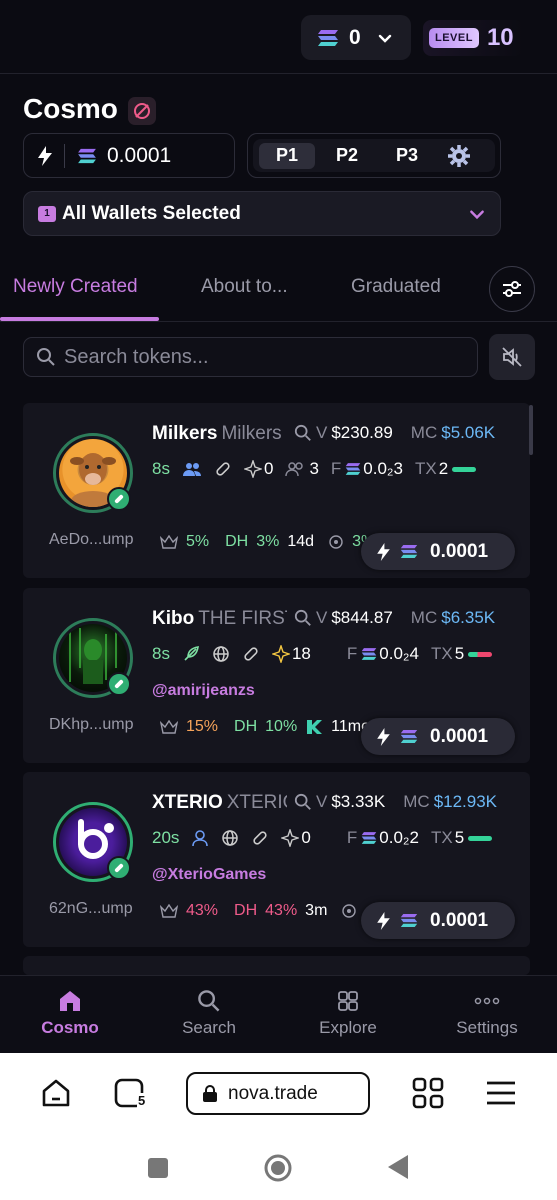 The width and height of the screenshot is (557, 1200). Describe the element at coordinates (185, 433) in the screenshot. I see `token-symbol: Milkers` at that location.